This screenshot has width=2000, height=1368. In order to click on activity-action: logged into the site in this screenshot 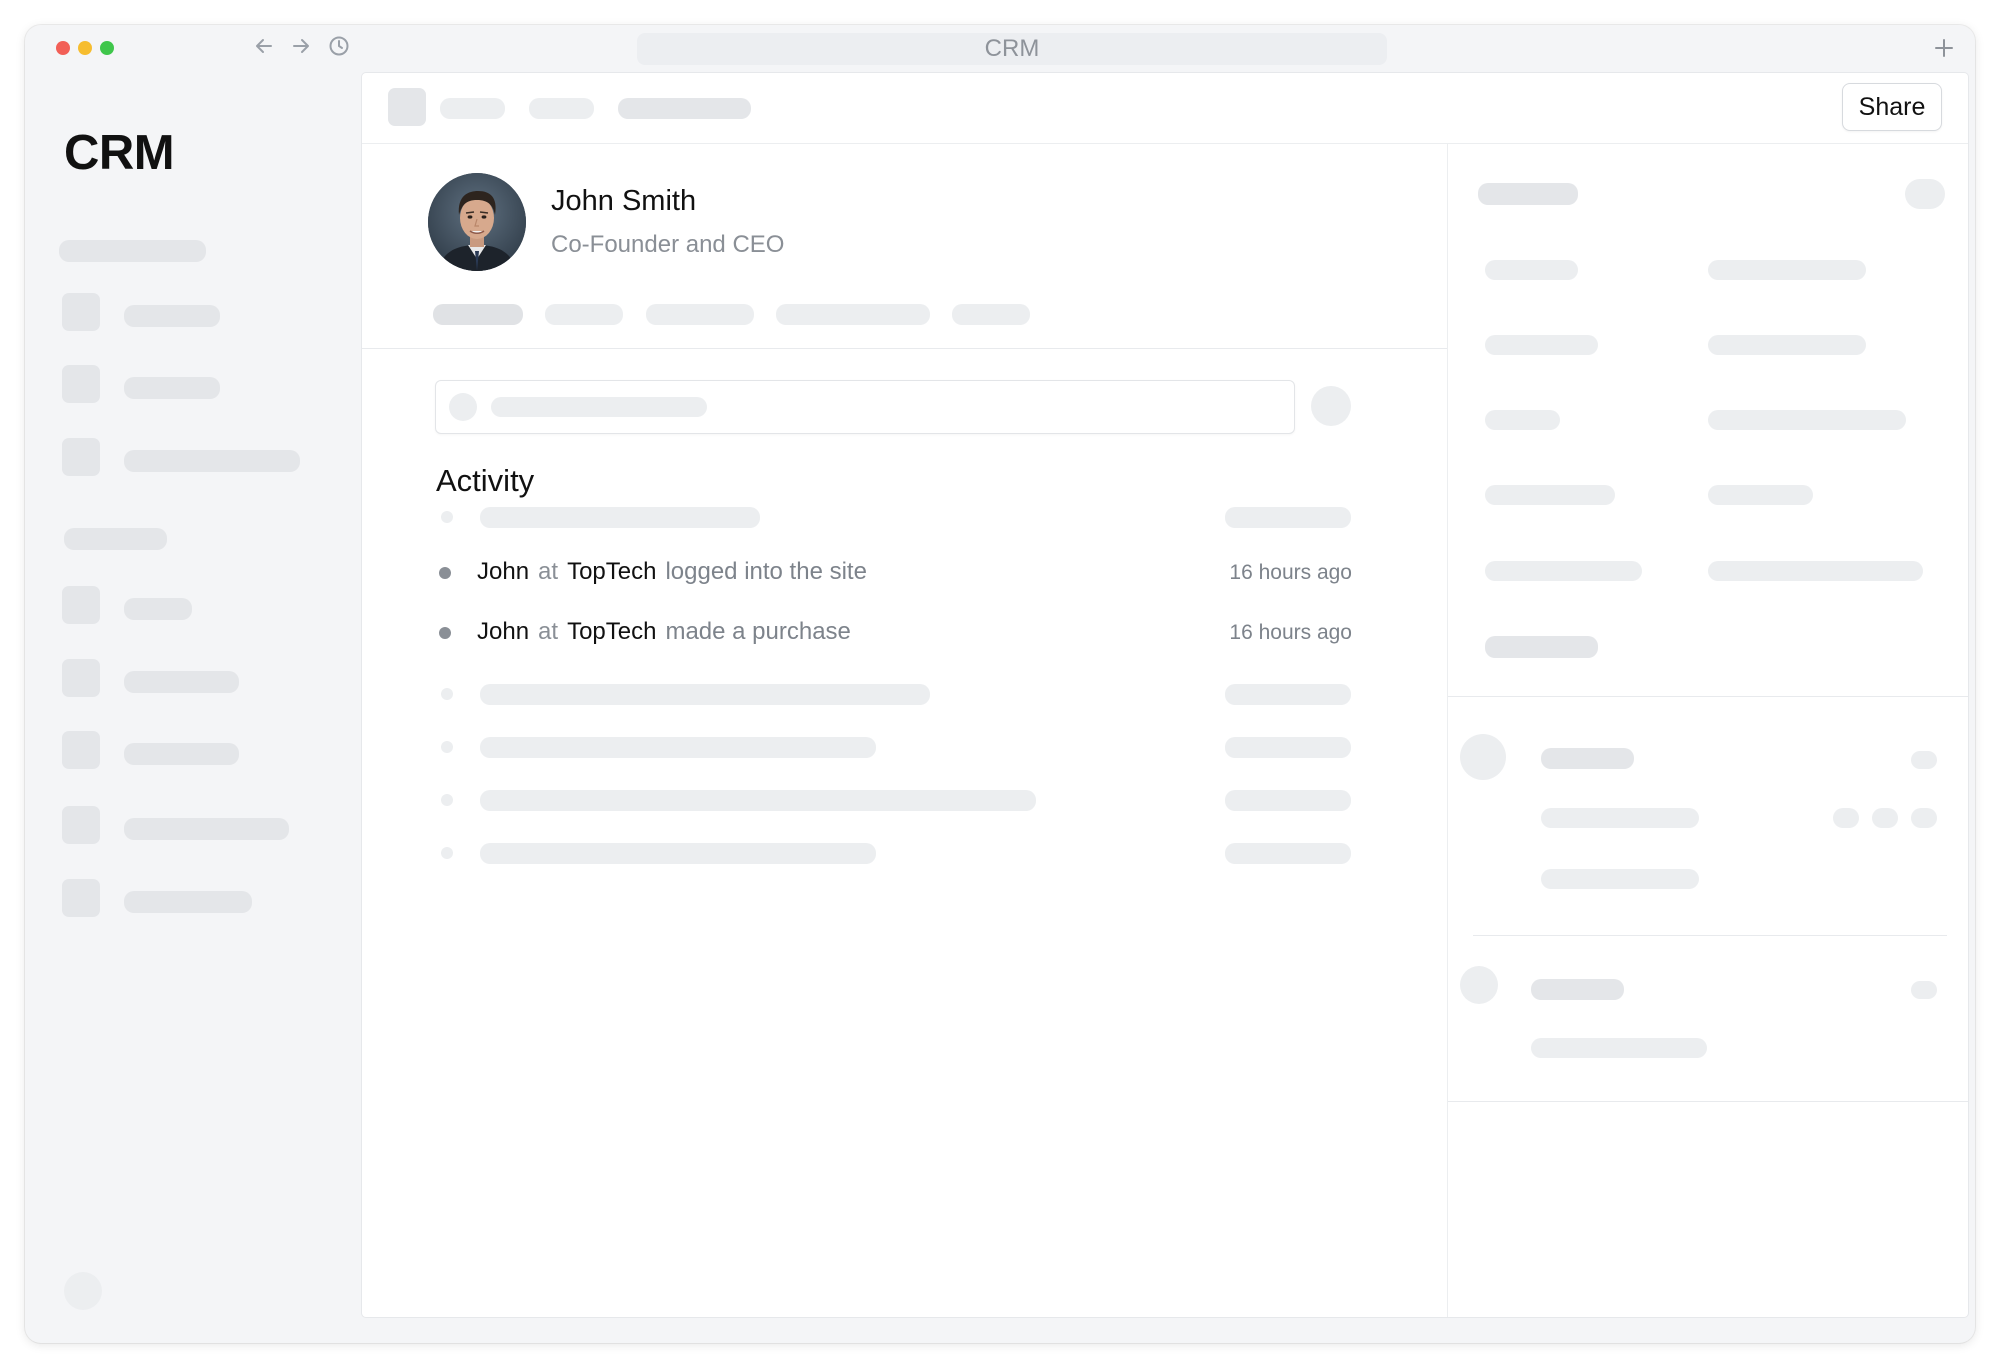, I will do `click(766, 571)`.